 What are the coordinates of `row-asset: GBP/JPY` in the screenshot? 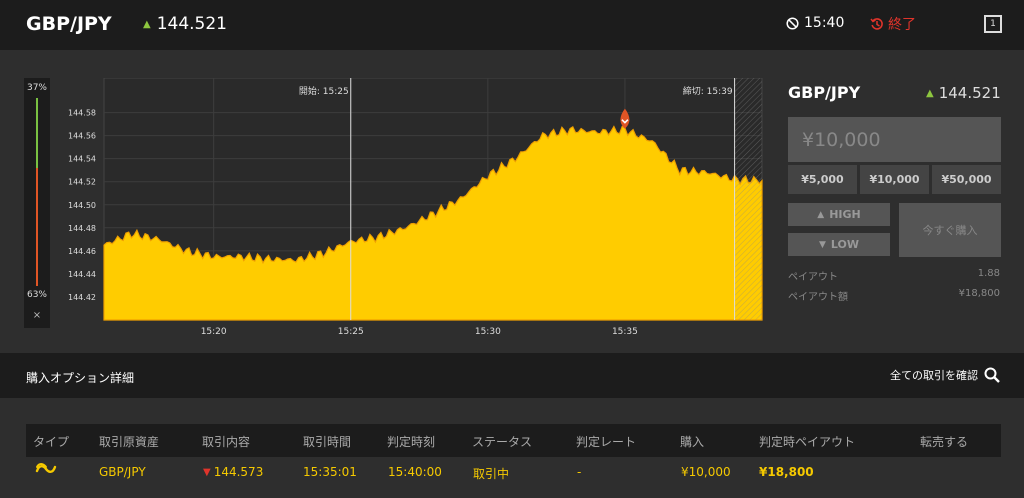 It's located at (122, 472).